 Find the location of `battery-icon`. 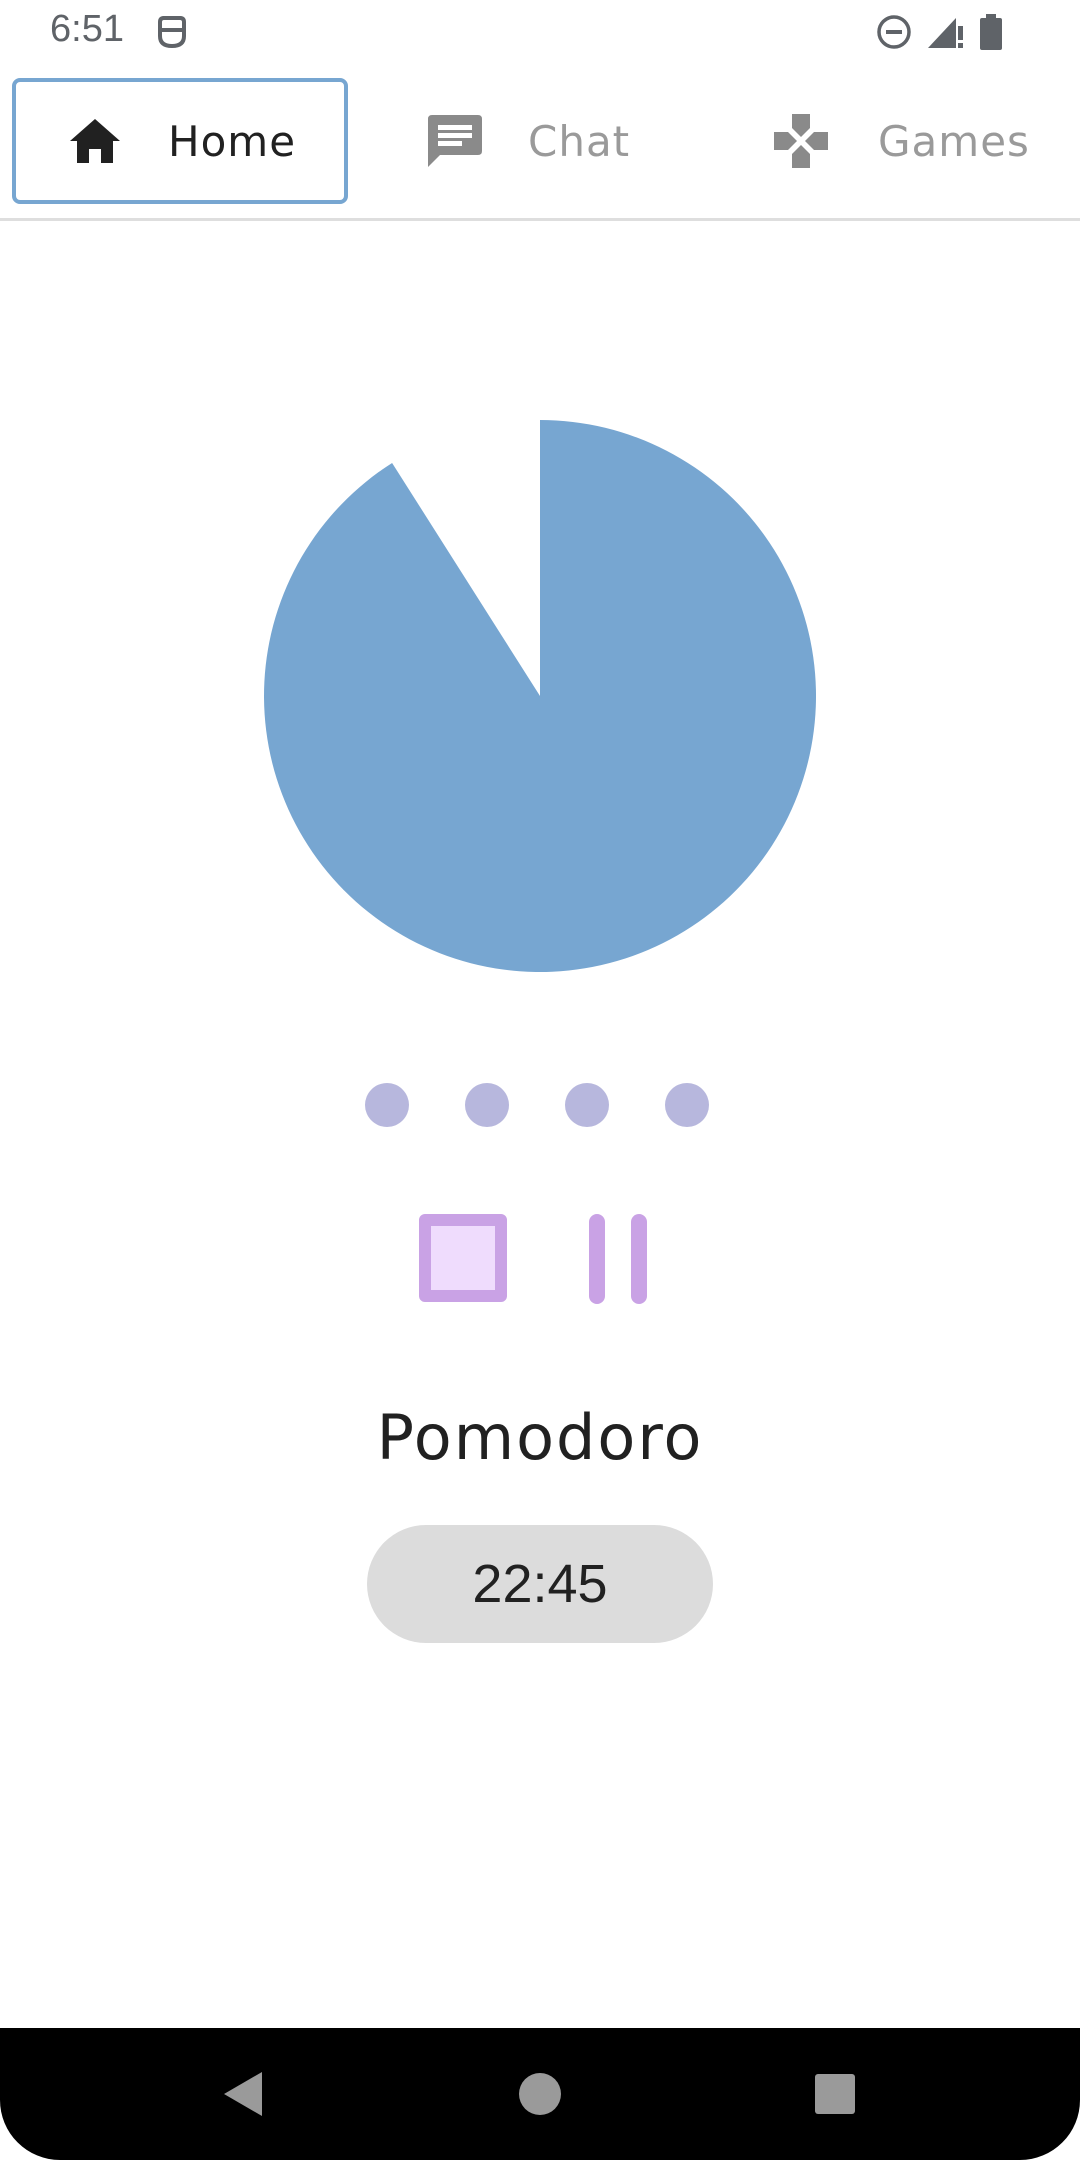

battery-icon is located at coordinates (991, 34).